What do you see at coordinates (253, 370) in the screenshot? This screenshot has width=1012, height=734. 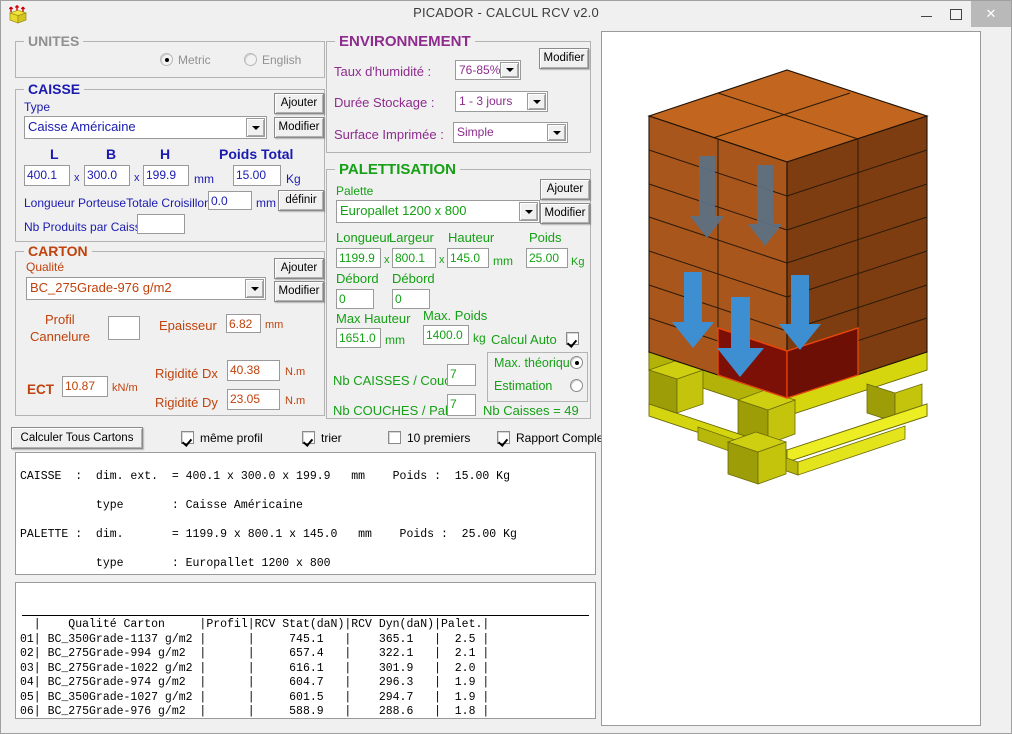 I see `carton-rigidite-dx-input: 40.38` at bounding box center [253, 370].